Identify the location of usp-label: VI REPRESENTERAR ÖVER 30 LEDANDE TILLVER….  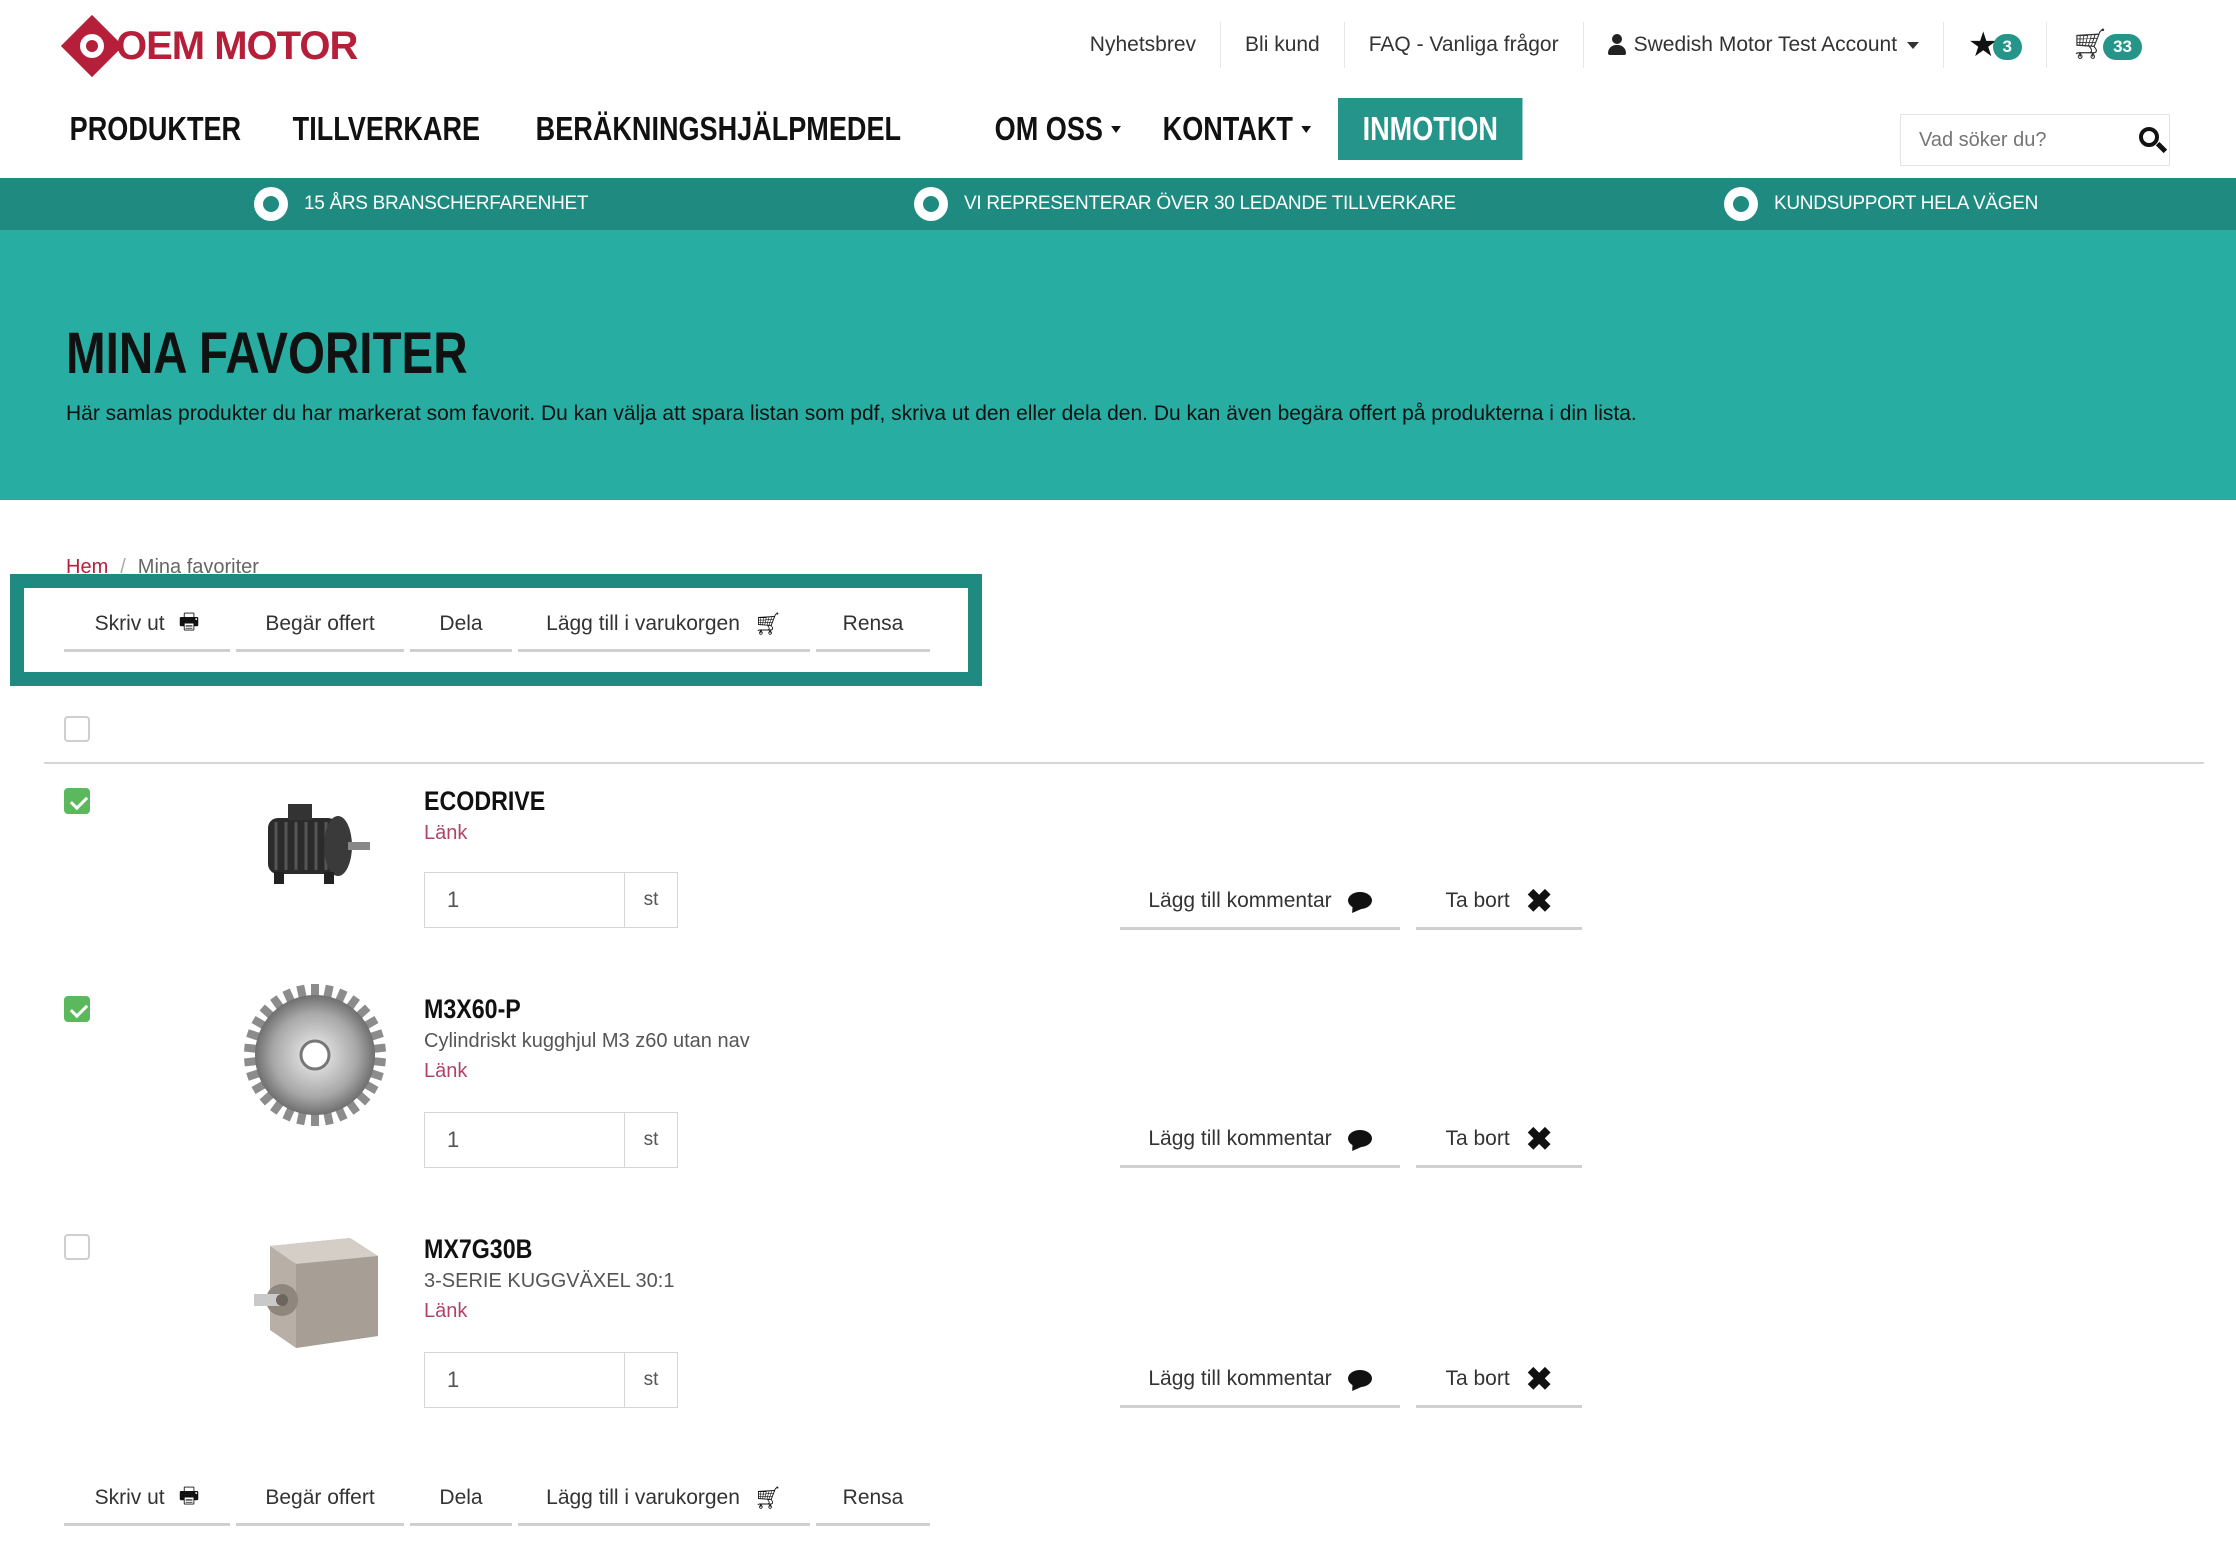
(1210, 203).